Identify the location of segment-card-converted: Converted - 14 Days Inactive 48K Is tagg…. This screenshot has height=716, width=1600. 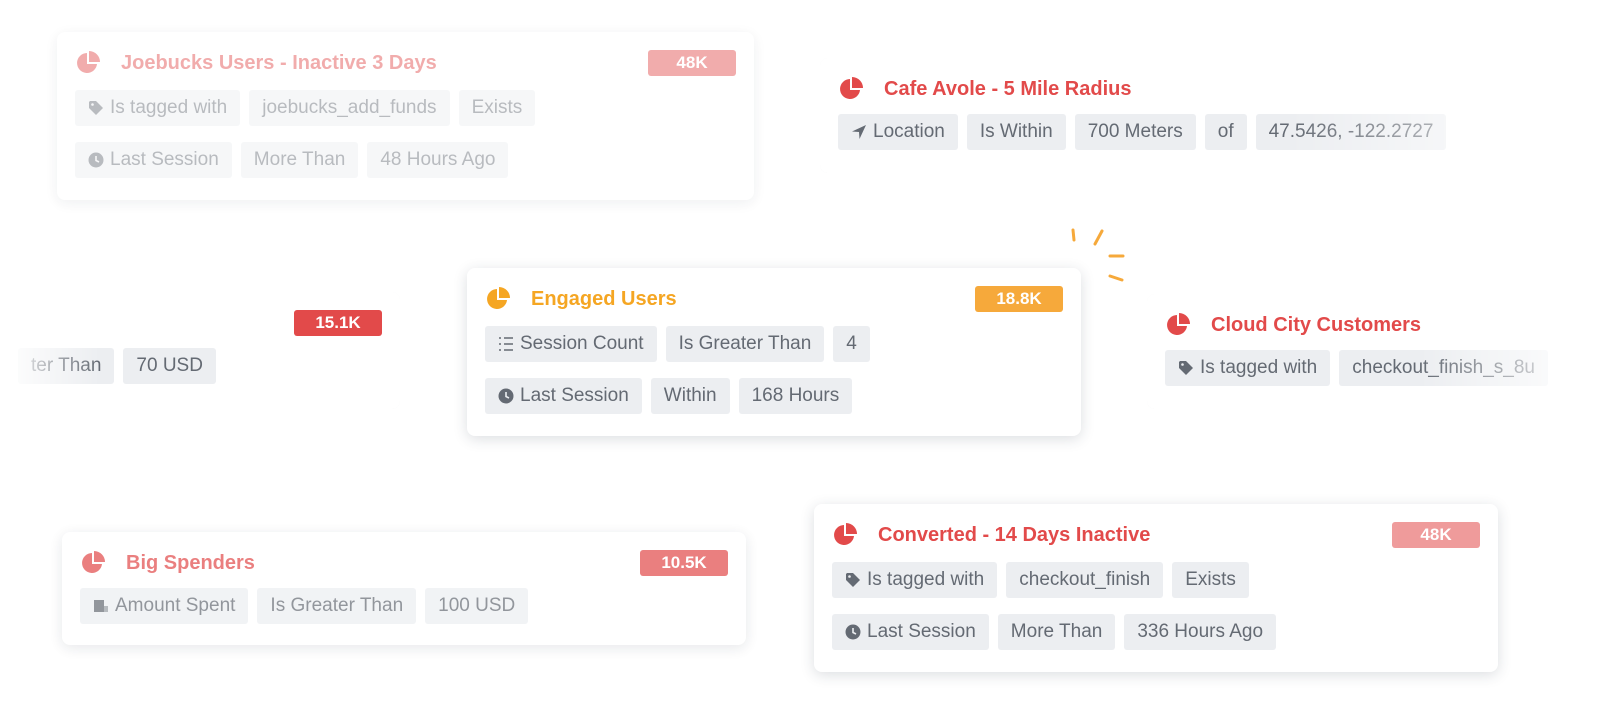
(1156, 588).